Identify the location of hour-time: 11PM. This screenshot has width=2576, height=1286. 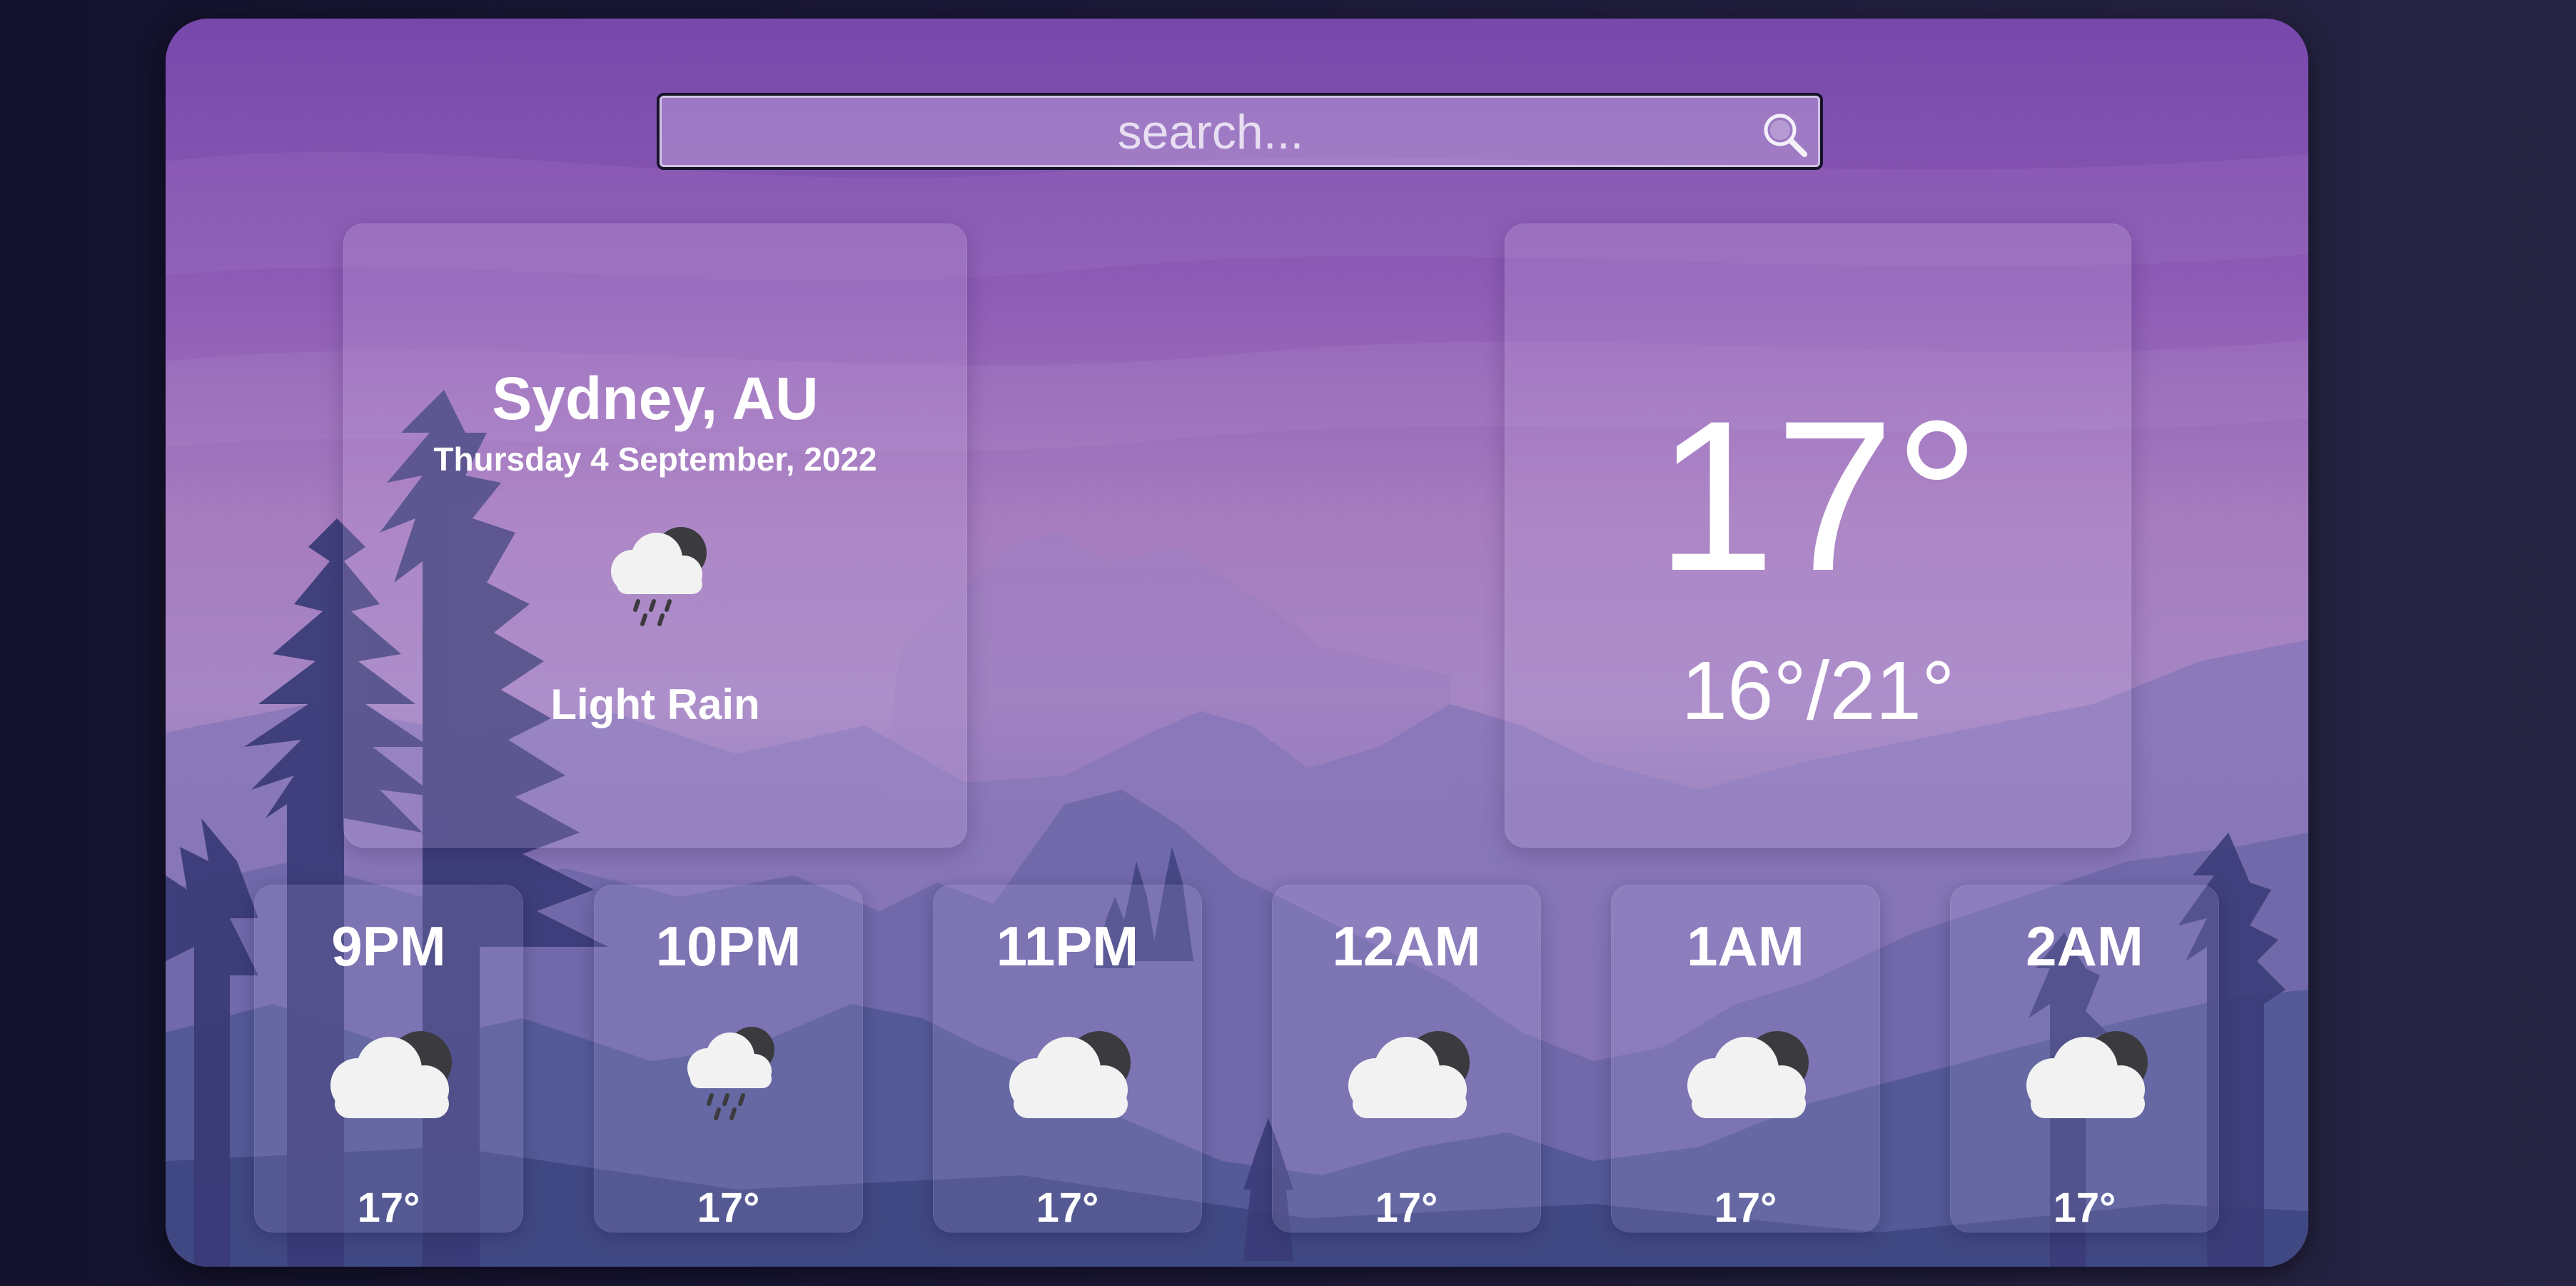
(1067, 947).